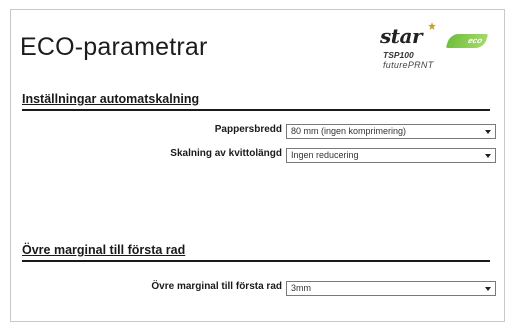  Describe the element at coordinates (467, 41) in the screenshot. I see `eco-badge: eco` at that location.